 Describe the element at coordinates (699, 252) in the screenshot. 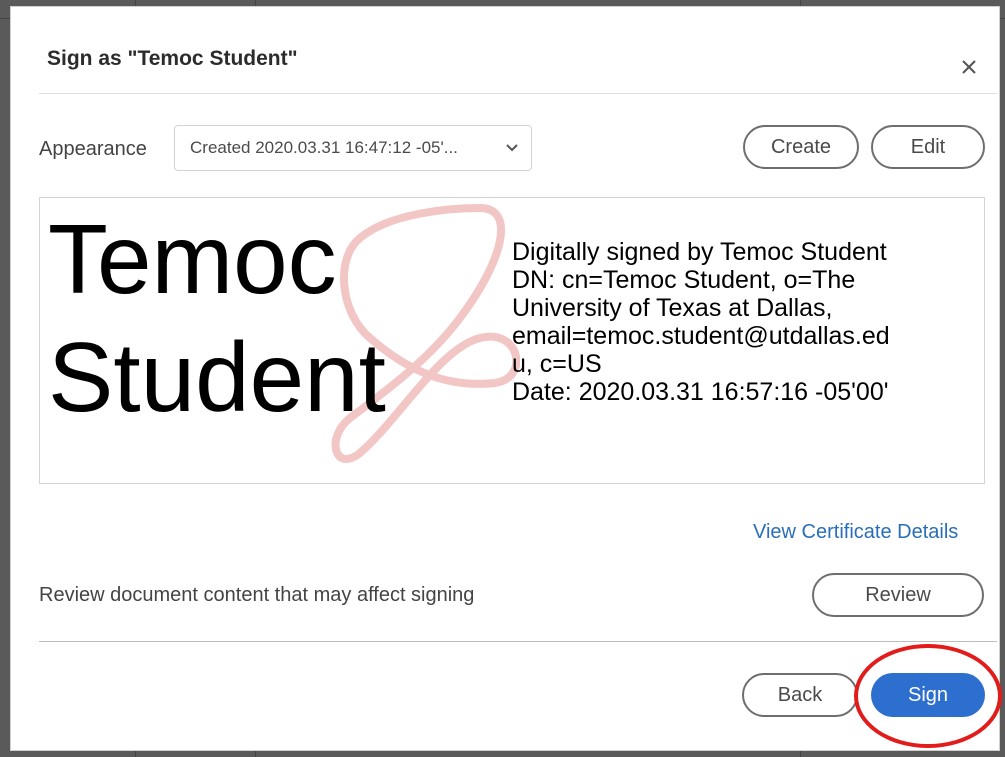

I see `signature-detail-line: Digitally signed by Temoc Student` at that location.